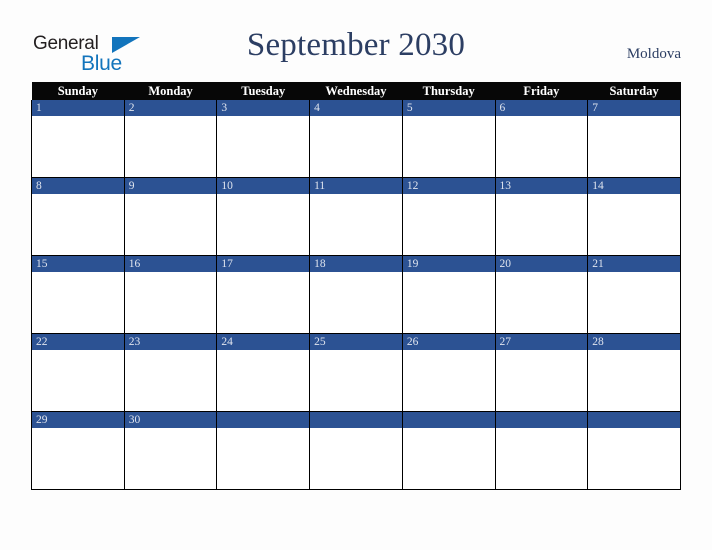 This screenshot has height=550, width=712. I want to click on weekday-header-monday: Monday, so click(170, 91).